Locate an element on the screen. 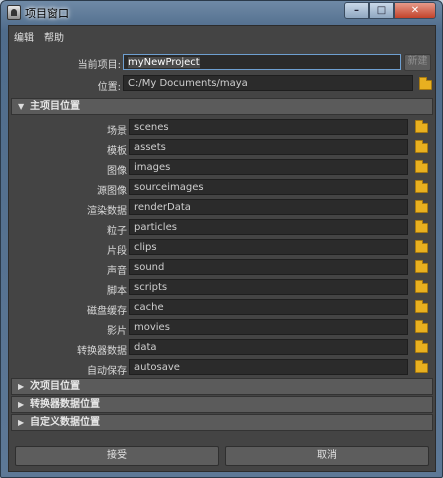  location-row-input: movies is located at coordinates (268, 327).